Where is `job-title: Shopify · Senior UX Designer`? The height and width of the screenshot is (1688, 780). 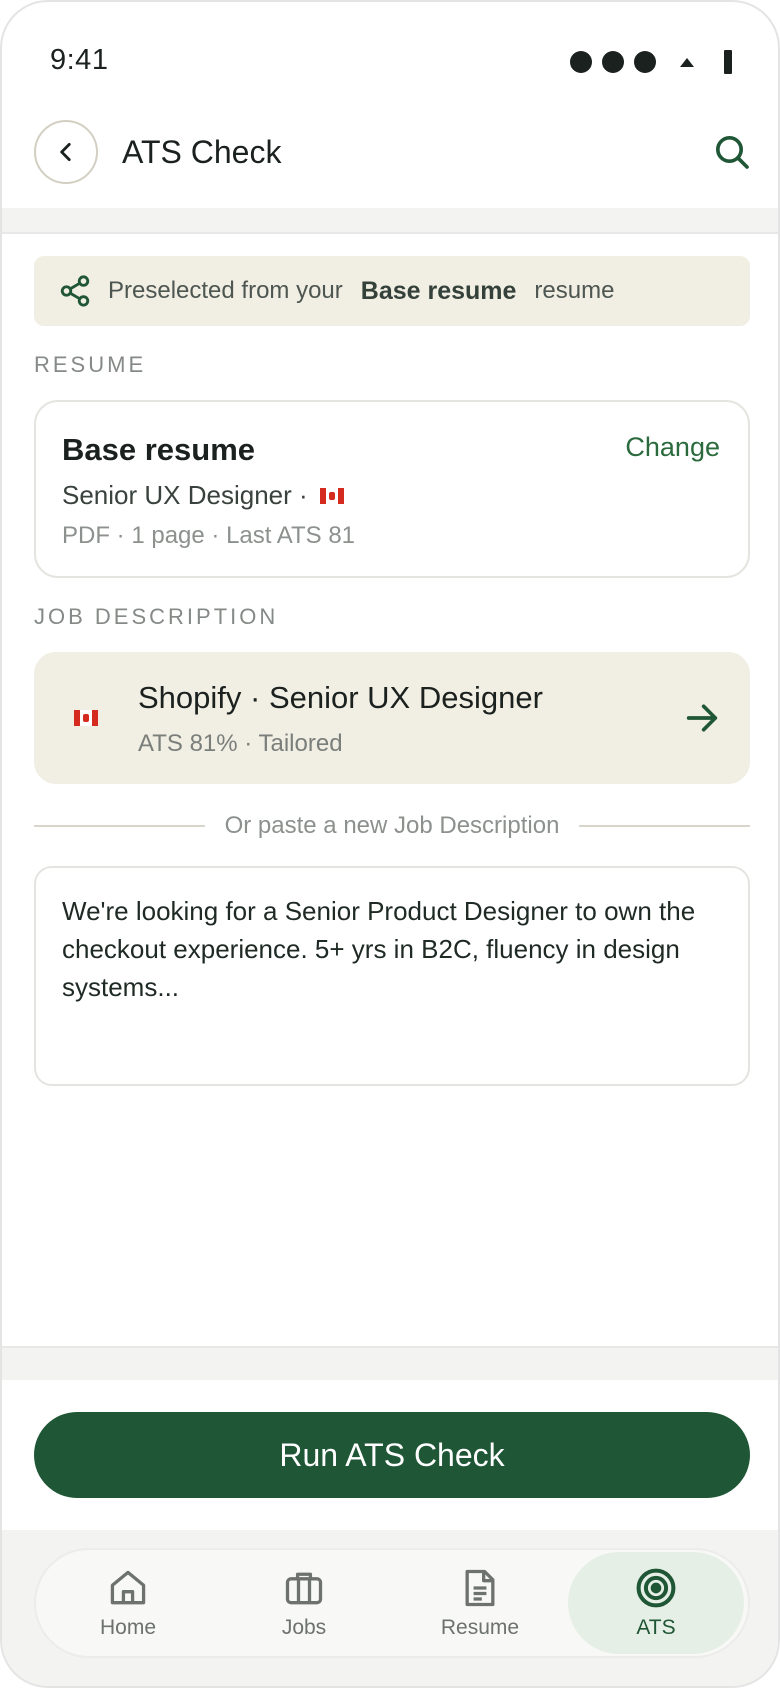 job-title: Shopify · Senior UX Designer is located at coordinates (340, 697).